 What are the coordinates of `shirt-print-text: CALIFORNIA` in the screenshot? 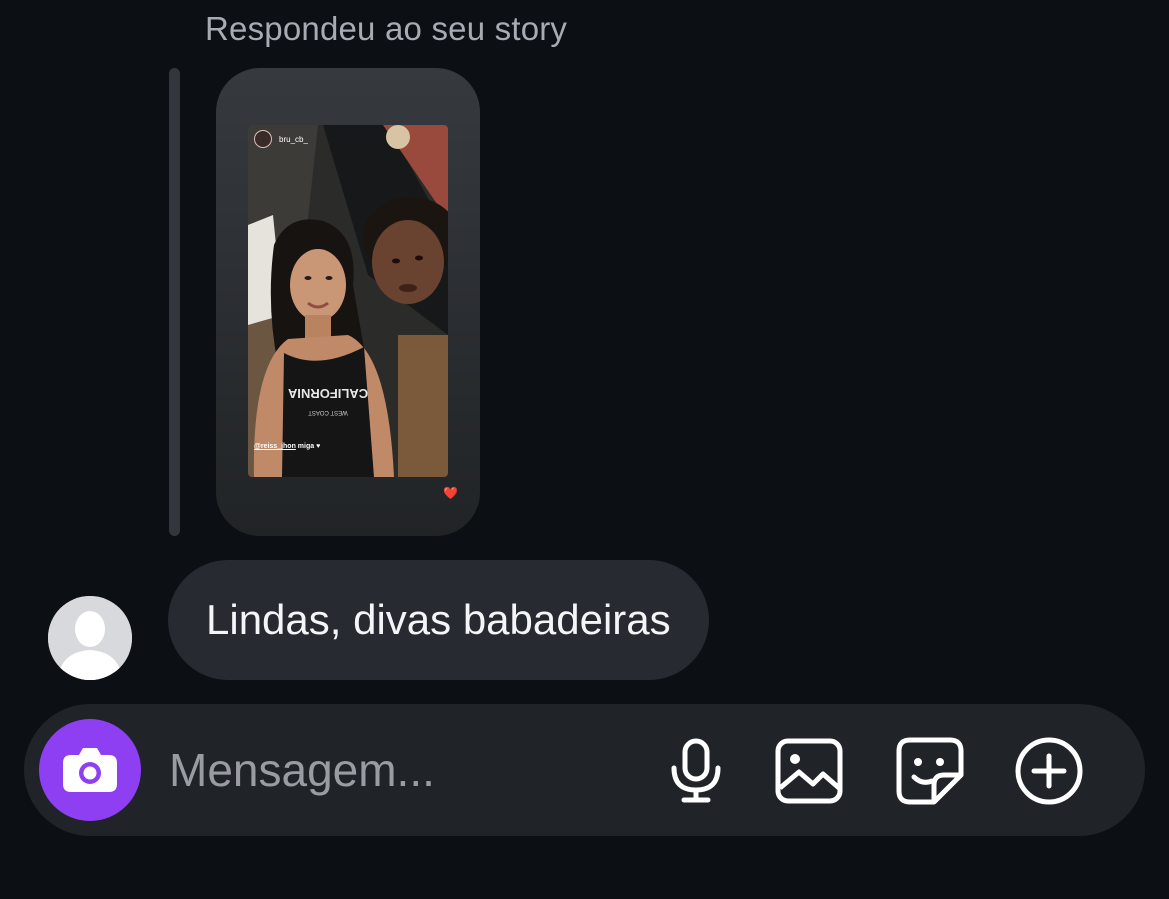 It's located at (327, 393).